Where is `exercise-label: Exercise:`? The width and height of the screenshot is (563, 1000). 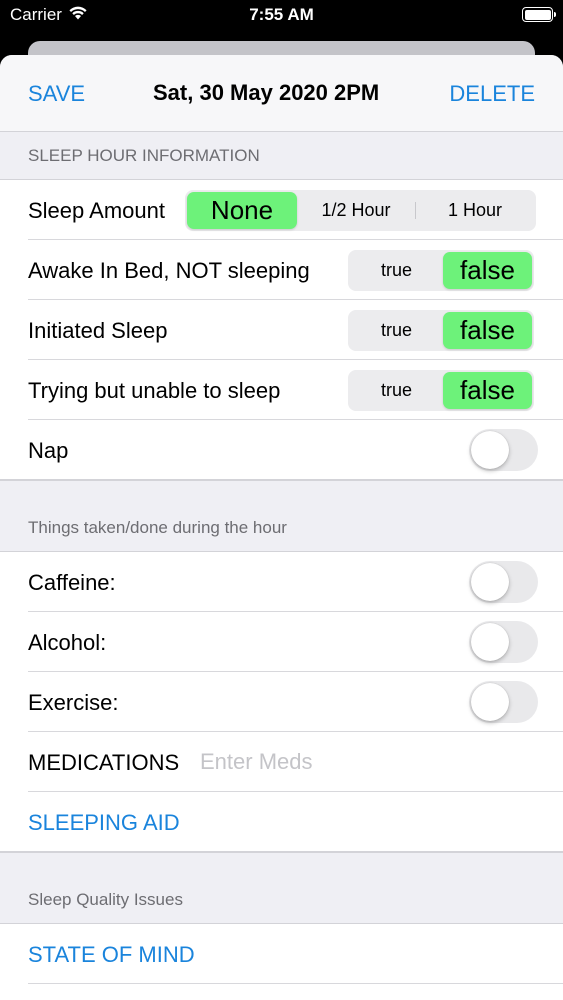 exercise-label: Exercise: is located at coordinates (73, 702).